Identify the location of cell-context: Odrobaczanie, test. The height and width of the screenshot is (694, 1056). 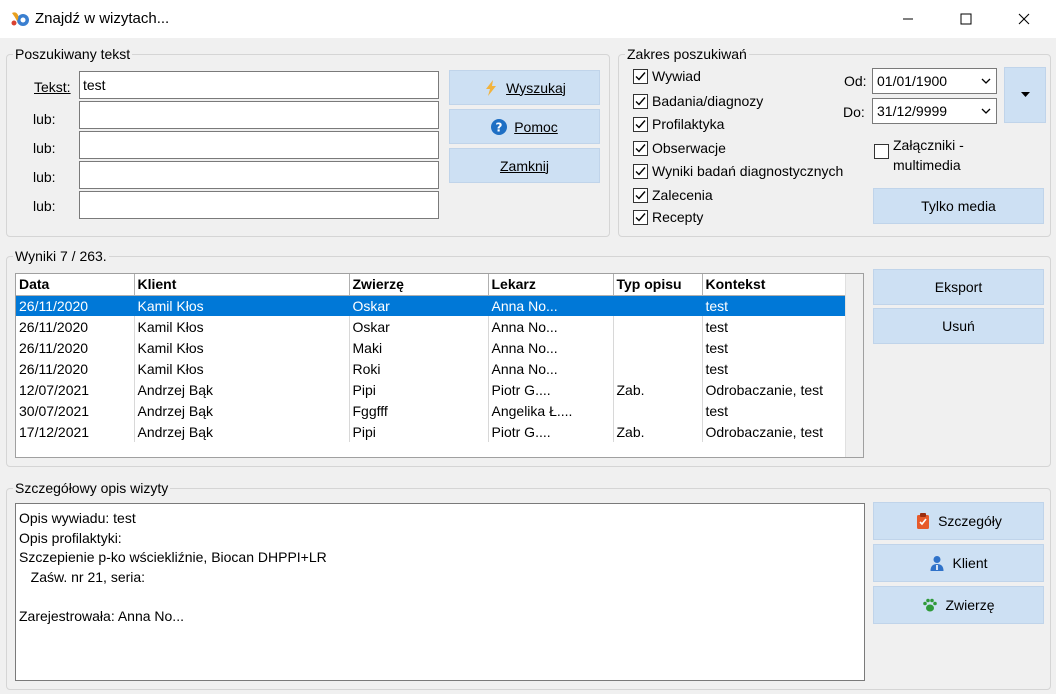
(774, 389).